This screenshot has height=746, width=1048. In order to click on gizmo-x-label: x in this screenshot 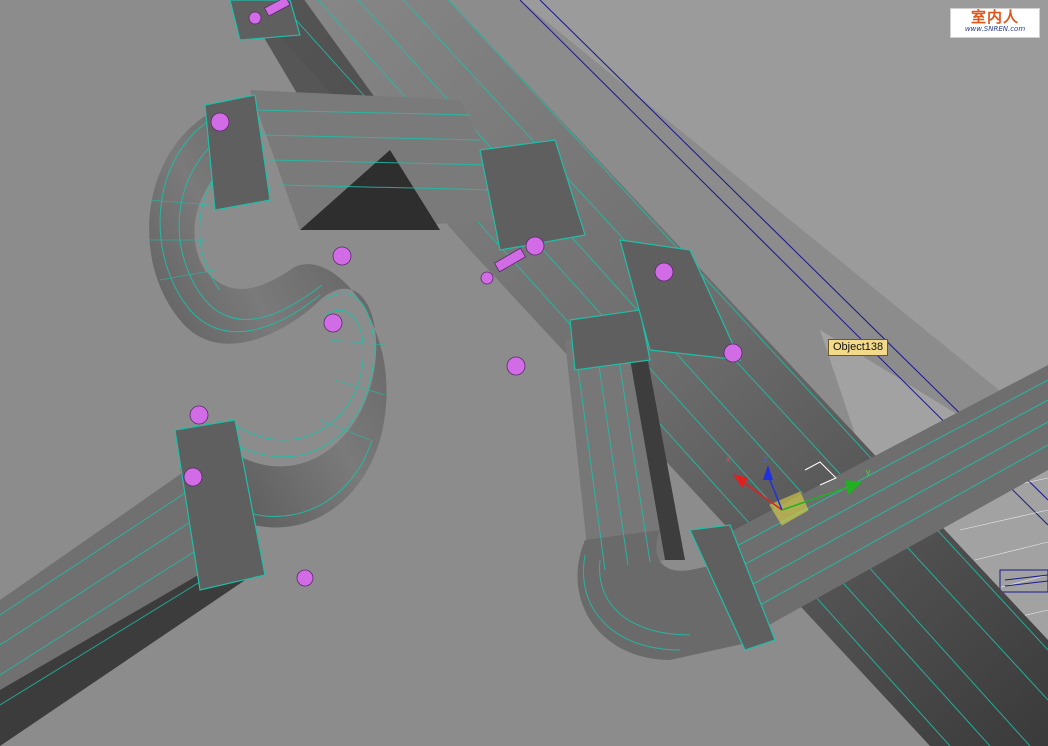, I will do `click(728, 459)`.